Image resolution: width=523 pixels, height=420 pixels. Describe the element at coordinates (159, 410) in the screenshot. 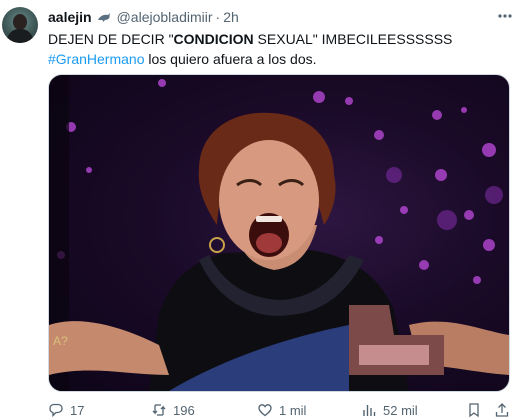

I see `repost-icon` at that location.